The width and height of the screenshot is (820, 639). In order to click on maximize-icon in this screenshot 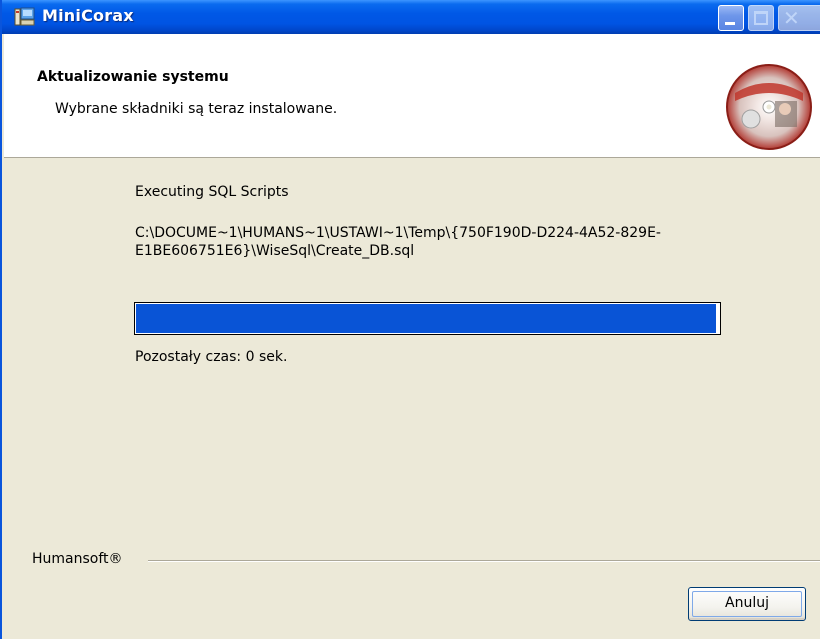, I will do `click(761, 18)`.